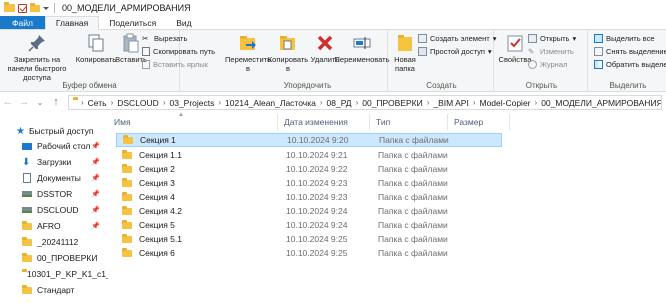  I want to click on nav-item-downloads: ⬇ Загрузки 📌, so click(54, 162).